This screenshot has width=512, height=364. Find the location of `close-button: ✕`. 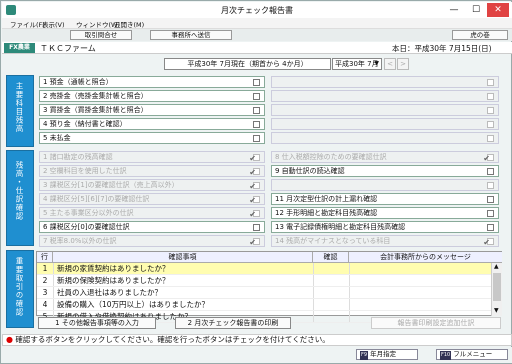

close-button: ✕ is located at coordinates (498, 10).